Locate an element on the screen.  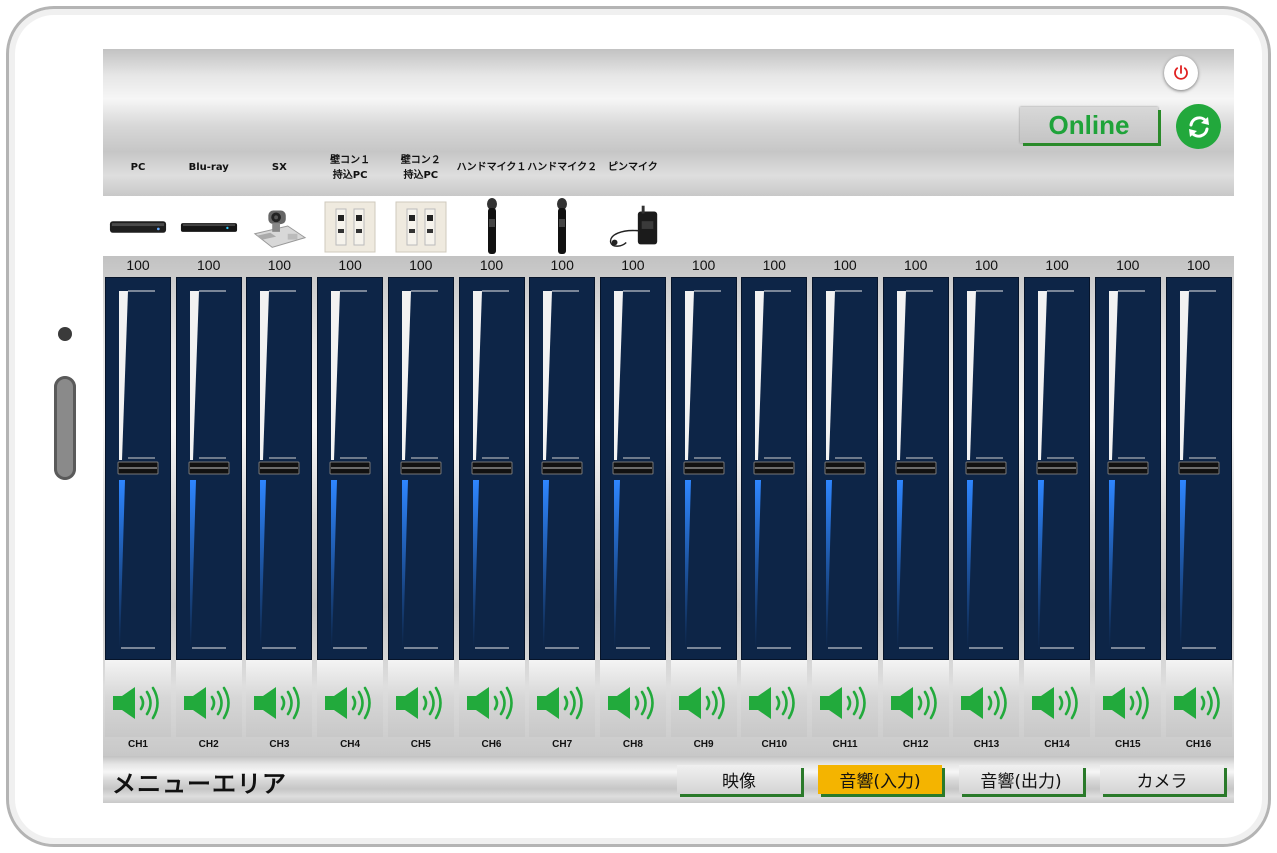
device-label-line1: PC is located at coordinates (138, 167).